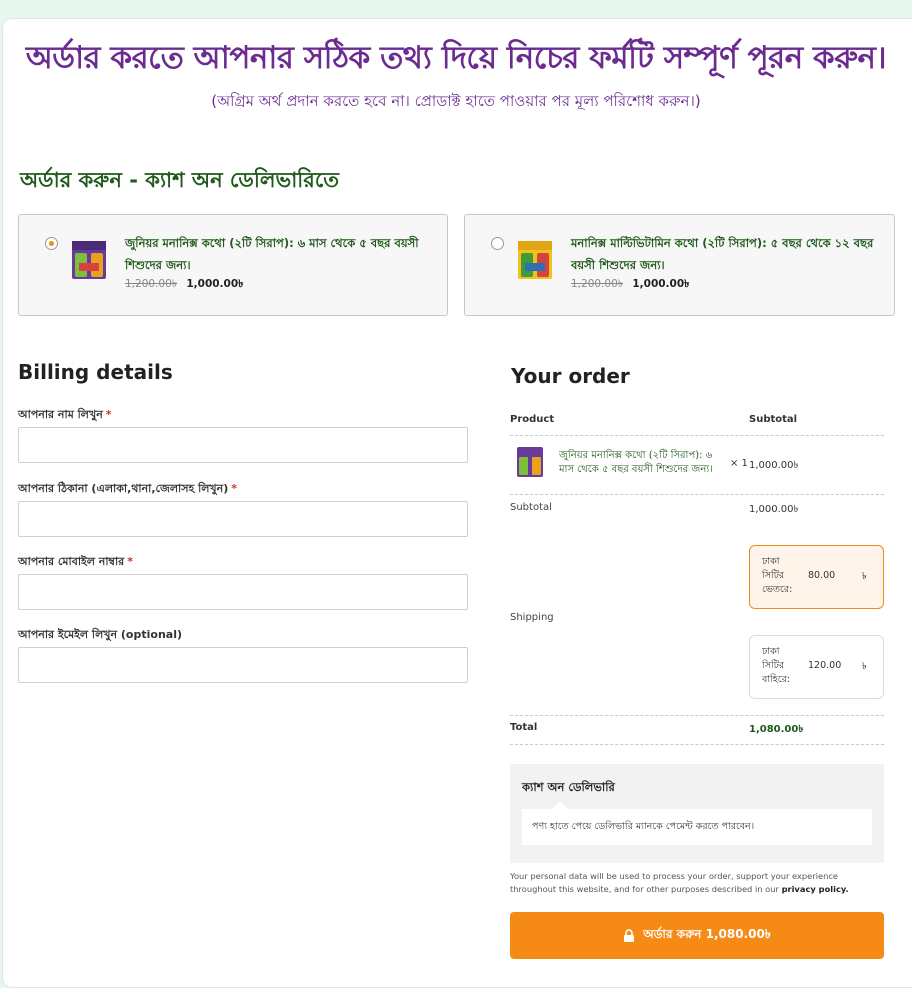 The width and height of the screenshot is (912, 988). I want to click on email-label: আপনার ইমেইল লিখুন (optional), so click(101, 635).